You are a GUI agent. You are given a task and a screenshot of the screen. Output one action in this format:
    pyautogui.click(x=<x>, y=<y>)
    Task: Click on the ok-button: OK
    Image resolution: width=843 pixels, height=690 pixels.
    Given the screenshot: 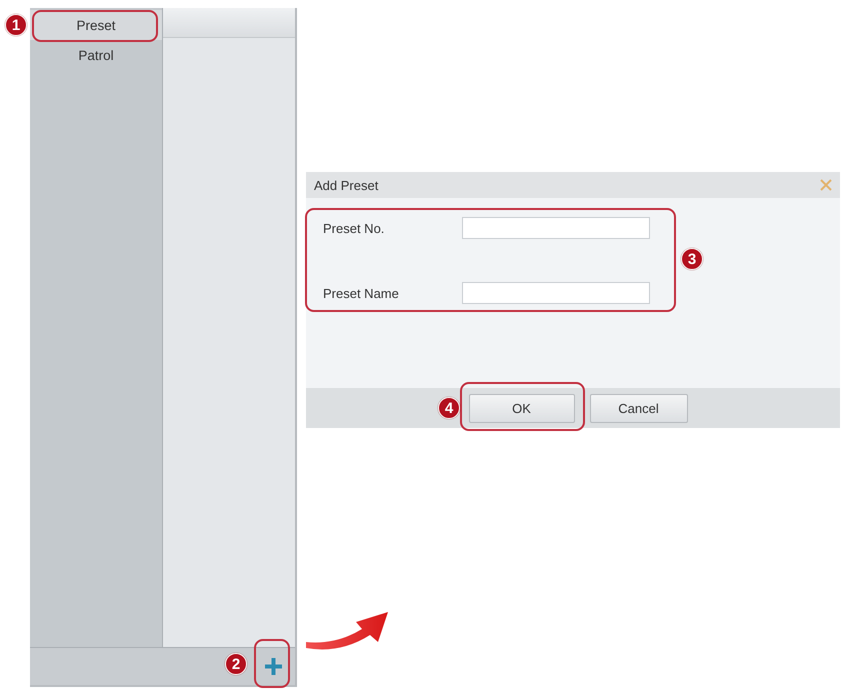 What is the action you would take?
    pyautogui.click(x=521, y=408)
    